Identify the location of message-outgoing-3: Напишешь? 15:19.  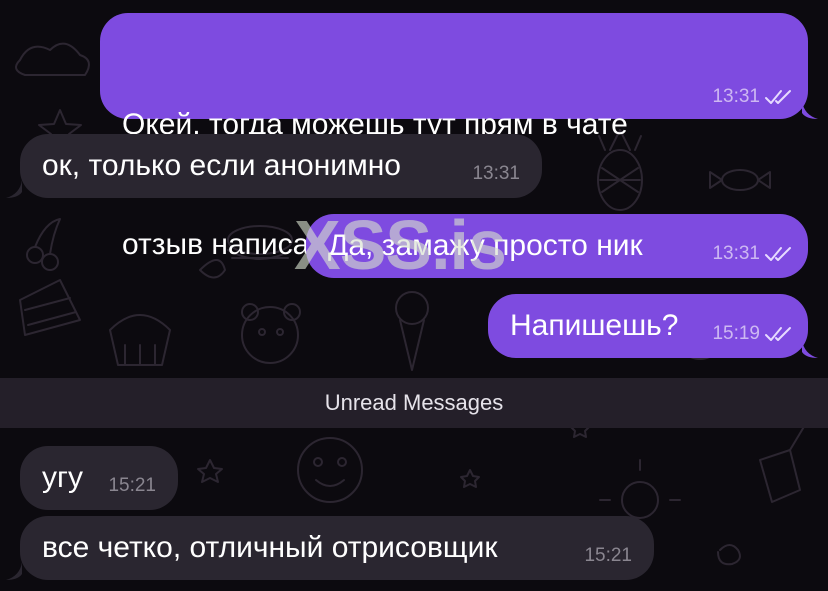
(648, 326).